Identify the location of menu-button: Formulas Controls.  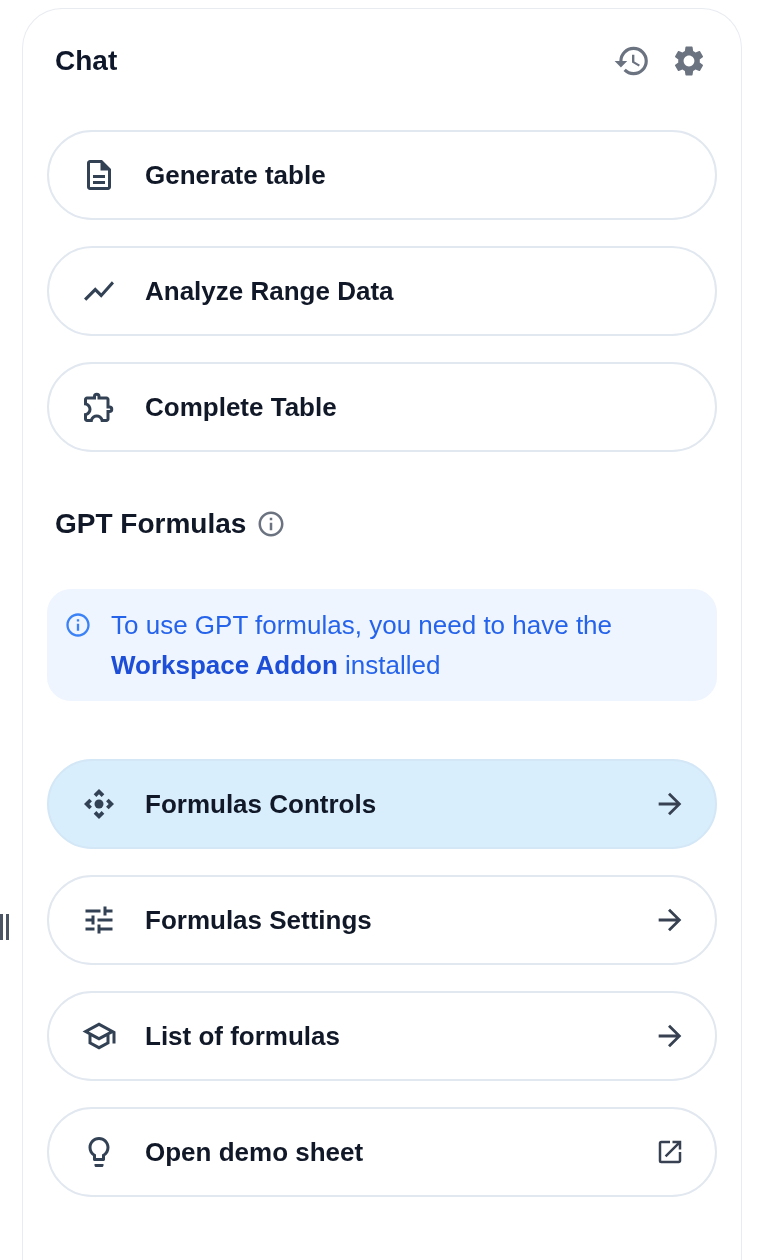
(382, 804).